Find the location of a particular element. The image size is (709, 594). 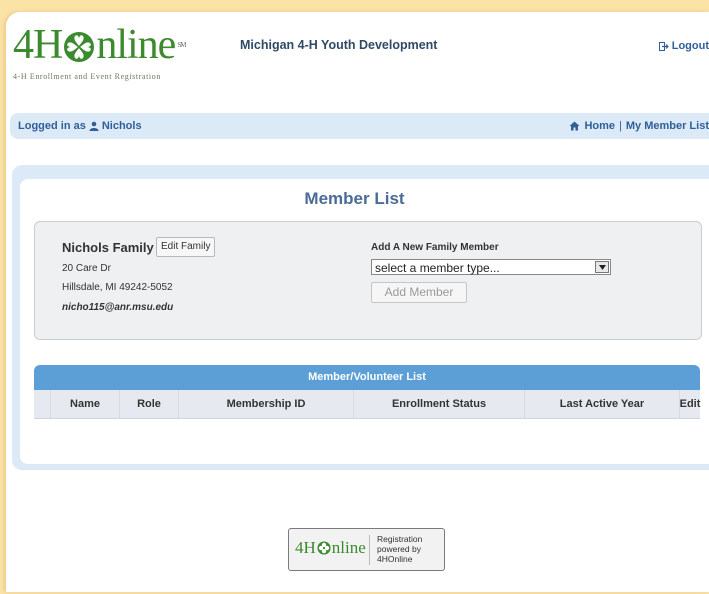

footer-logo-4h: 4H is located at coordinates (305, 547).